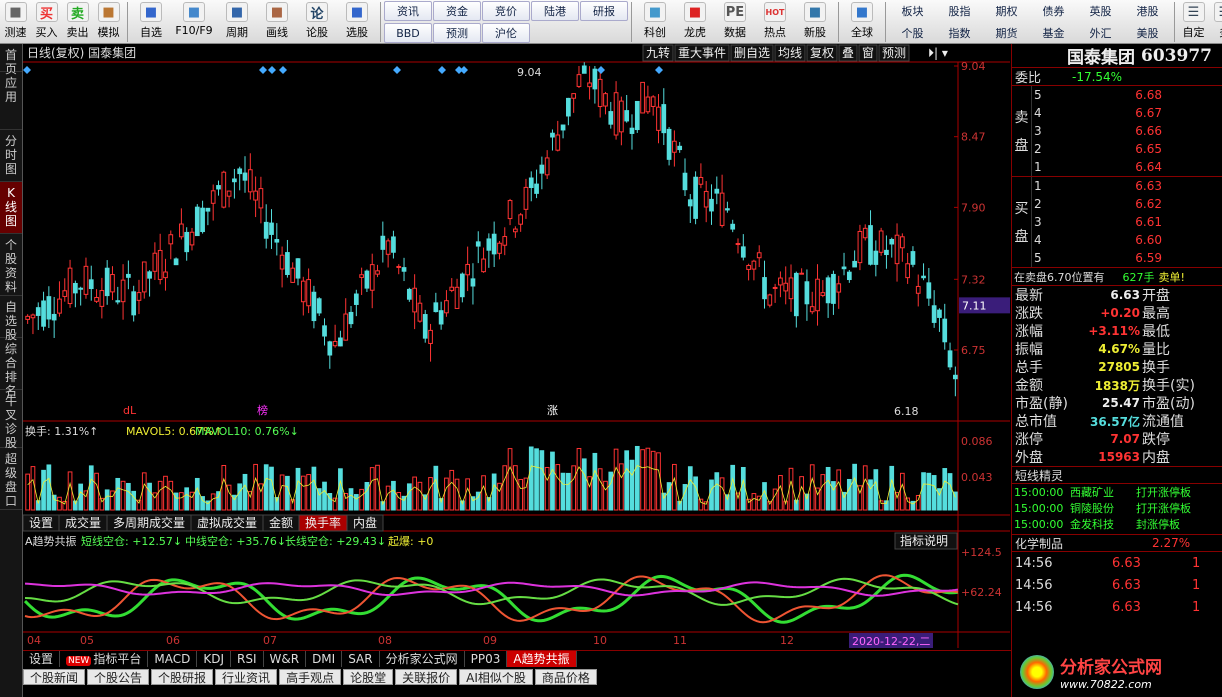 This screenshot has height=697, width=1222. I want to click on dragon-tiger-icon-button: ■ 龙虎, so click(695, 21).